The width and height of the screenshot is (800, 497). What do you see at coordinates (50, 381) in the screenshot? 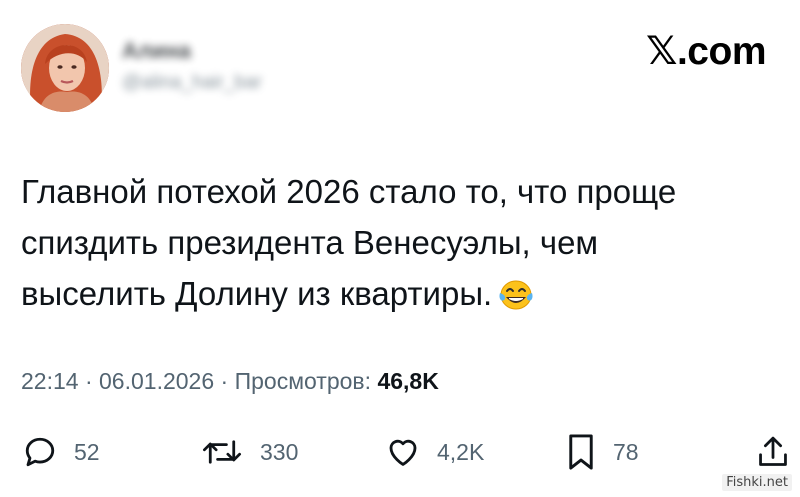
I see `tweet-time: 22:14` at bounding box center [50, 381].